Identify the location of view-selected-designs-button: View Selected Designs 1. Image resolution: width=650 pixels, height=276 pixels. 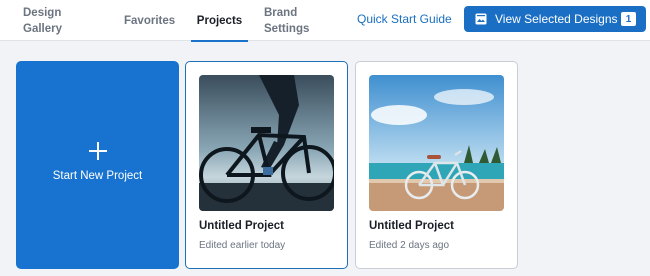
(555, 19).